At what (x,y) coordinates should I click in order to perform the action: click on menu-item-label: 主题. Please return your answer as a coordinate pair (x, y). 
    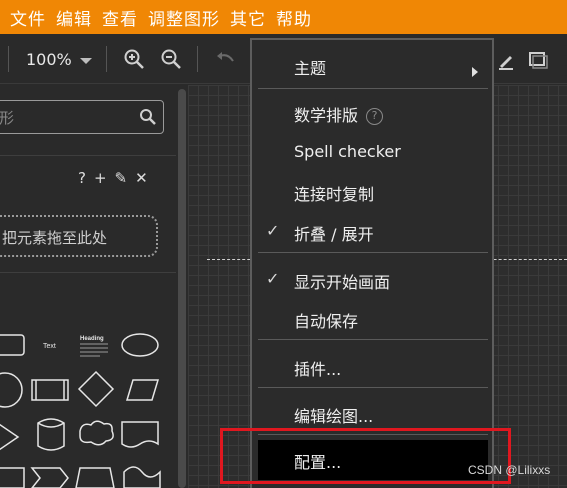
    Looking at the image, I should click on (310, 68).